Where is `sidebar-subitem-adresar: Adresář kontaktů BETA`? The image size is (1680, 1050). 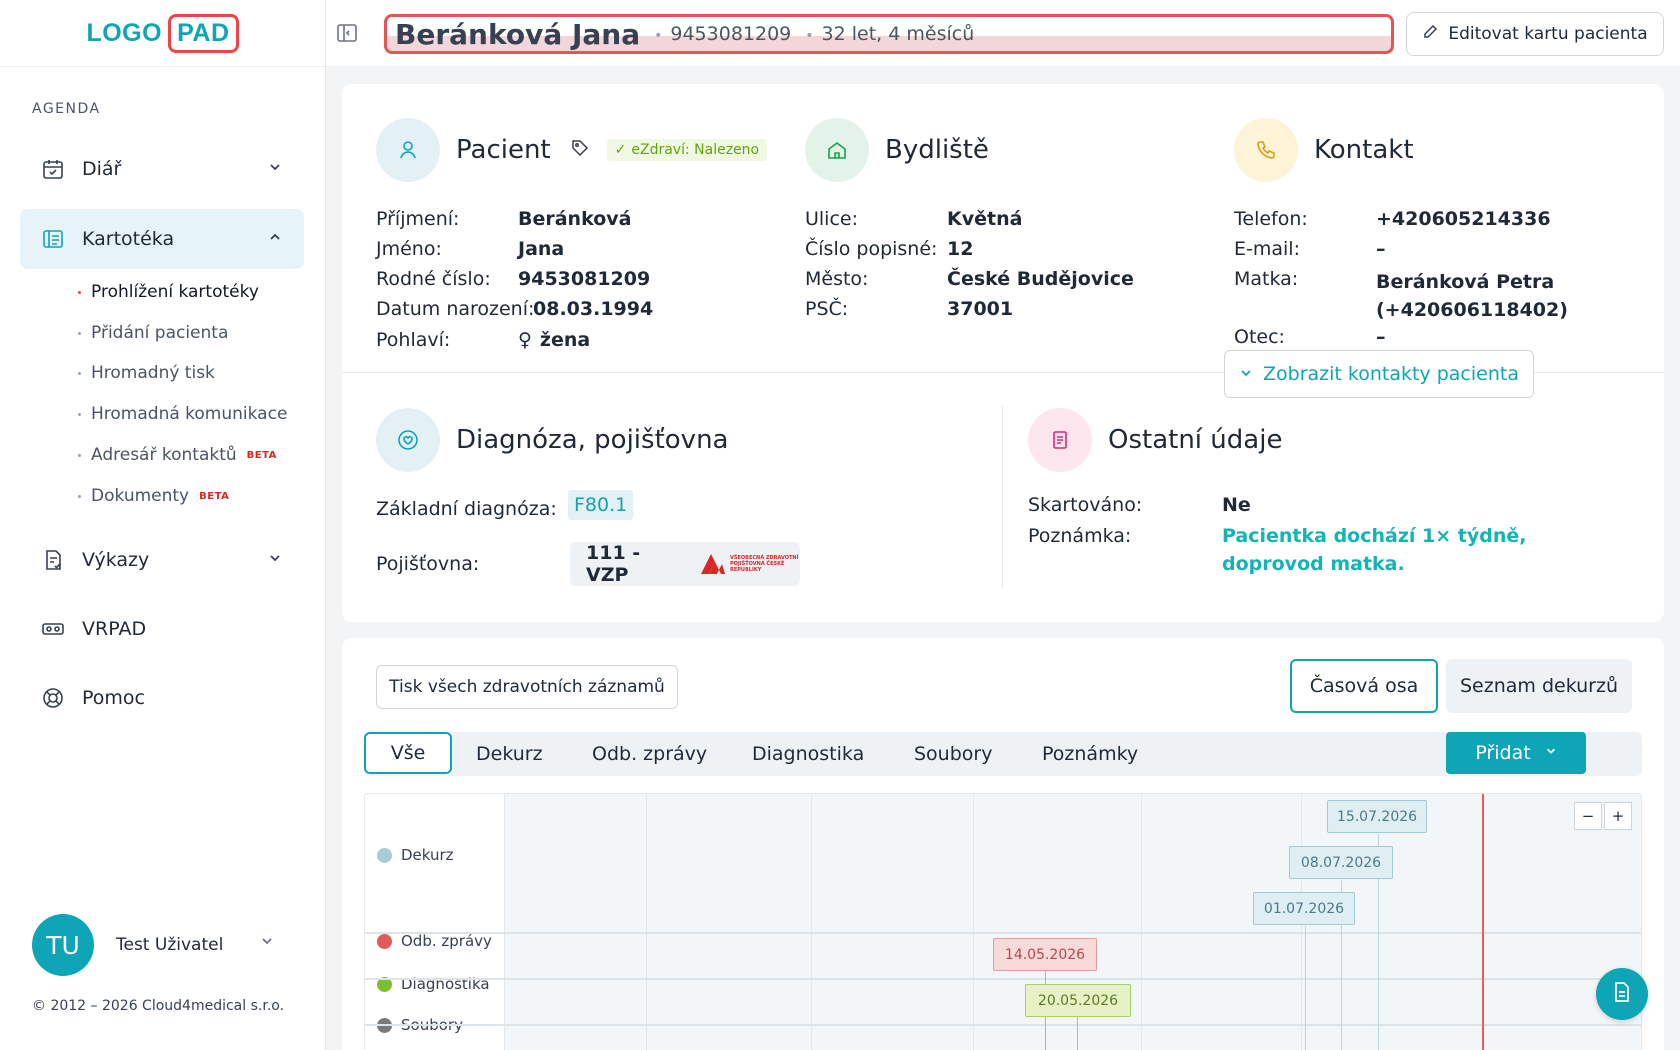 sidebar-subitem-adresar: Adresář kontaktů BETA is located at coordinates (177, 455).